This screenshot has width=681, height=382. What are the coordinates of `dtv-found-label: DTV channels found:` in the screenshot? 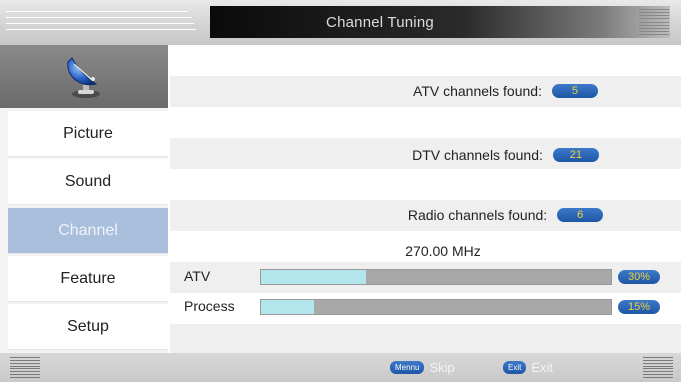 It's located at (477, 155).